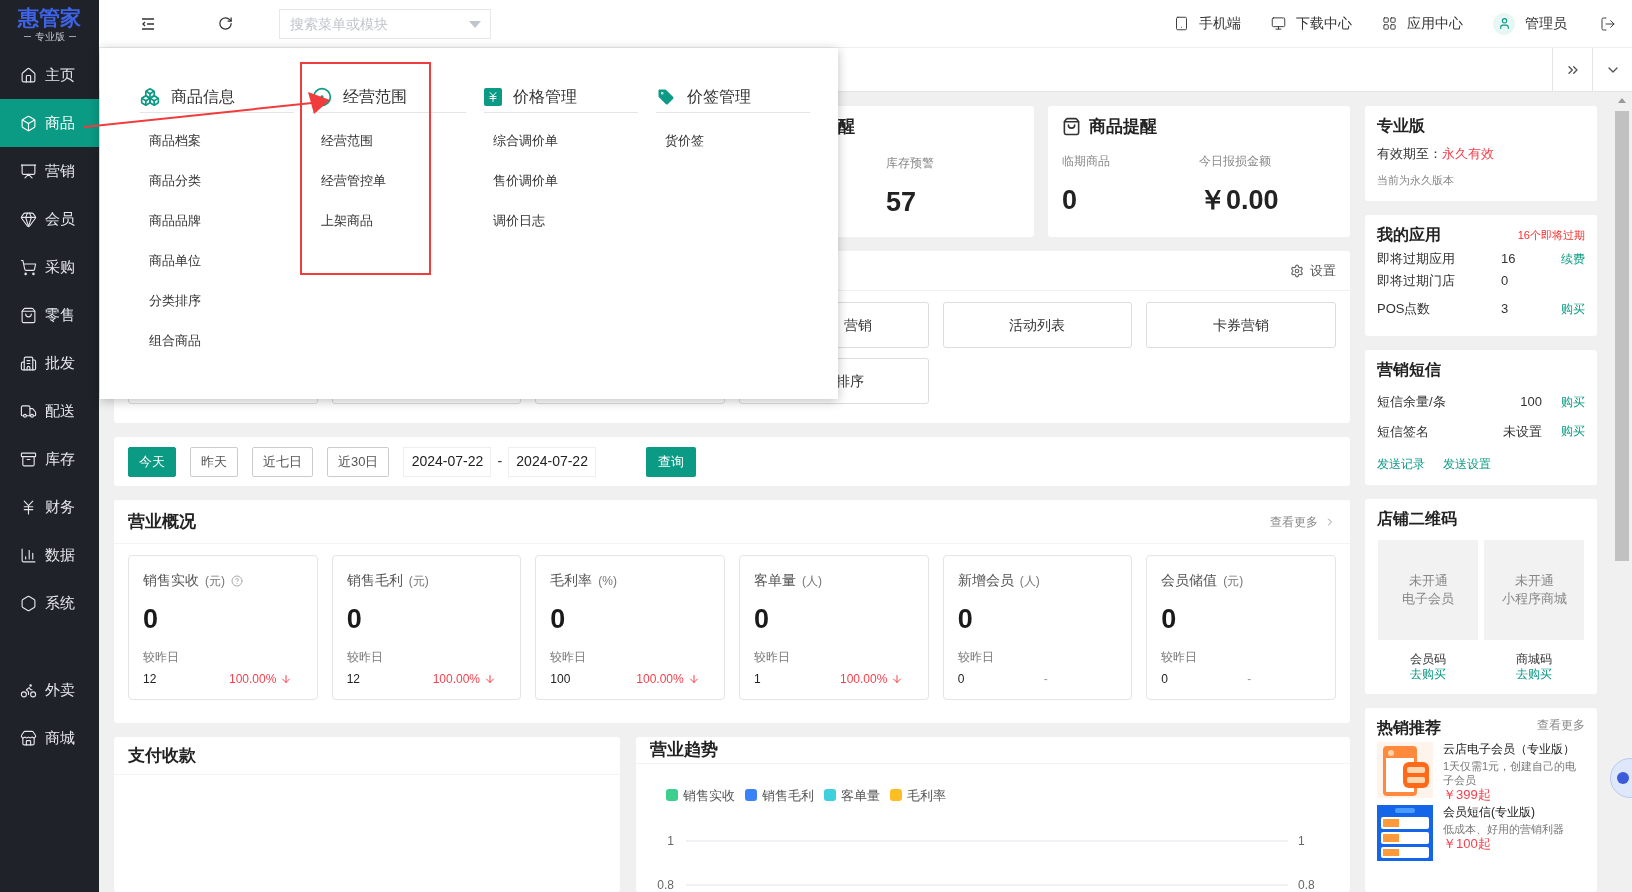  I want to click on sidebar-item: 系统, so click(49, 603).